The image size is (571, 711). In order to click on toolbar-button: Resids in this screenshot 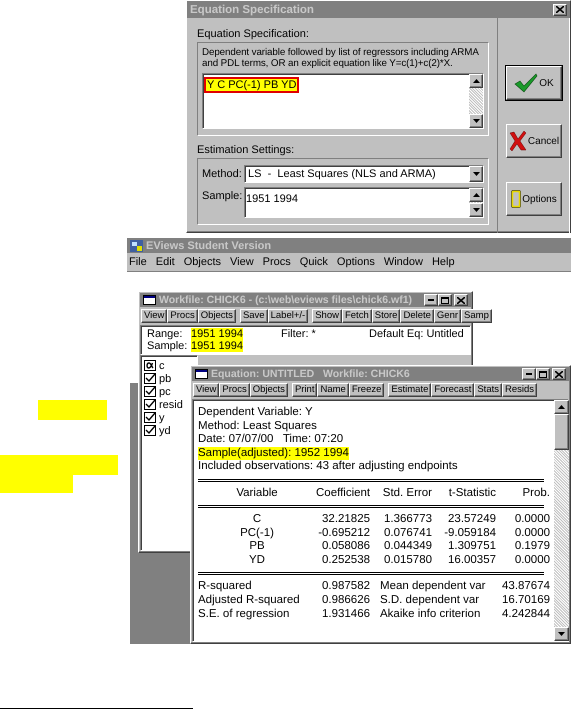, I will do `click(520, 390)`.